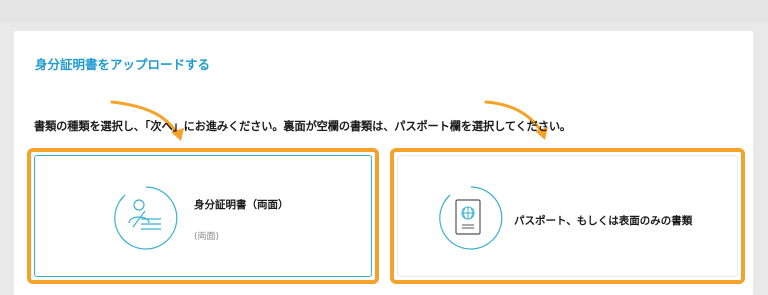 The width and height of the screenshot is (768, 295). I want to click on page-title: 身分証明書をアップロードする, so click(123, 64).